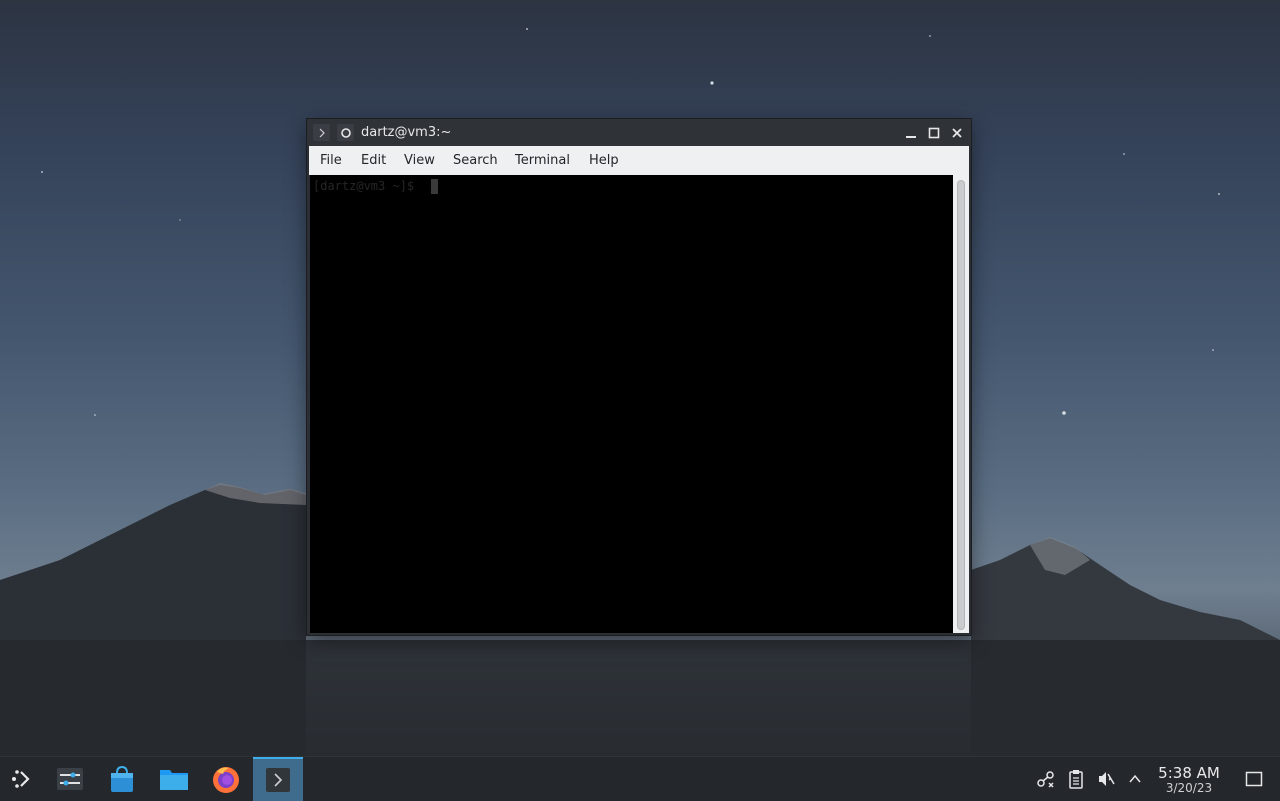 The image size is (1280, 801). What do you see at coordinates (321, 132) in the screenshot?
I see `terminal-app-icon` at bounding box center [321, 132].